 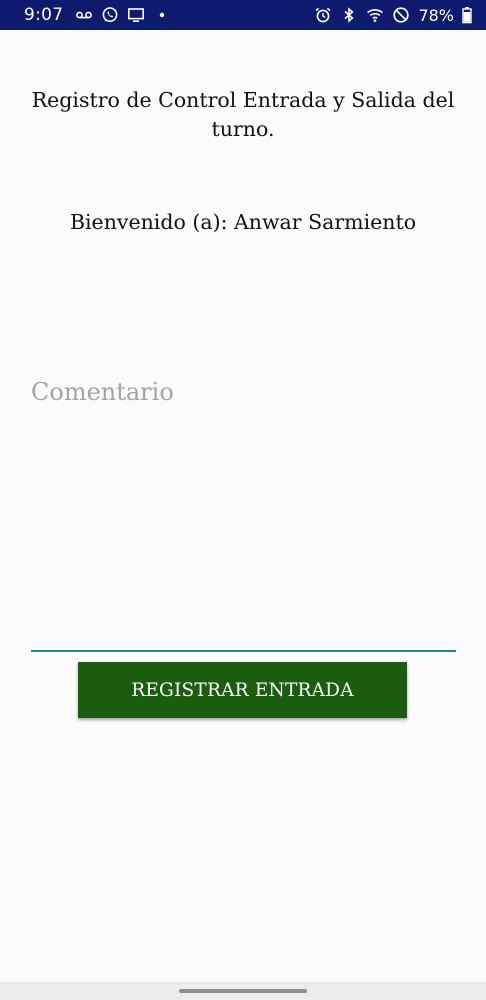 I want to click on bluetooth-icon, so click(x=349, y=15).